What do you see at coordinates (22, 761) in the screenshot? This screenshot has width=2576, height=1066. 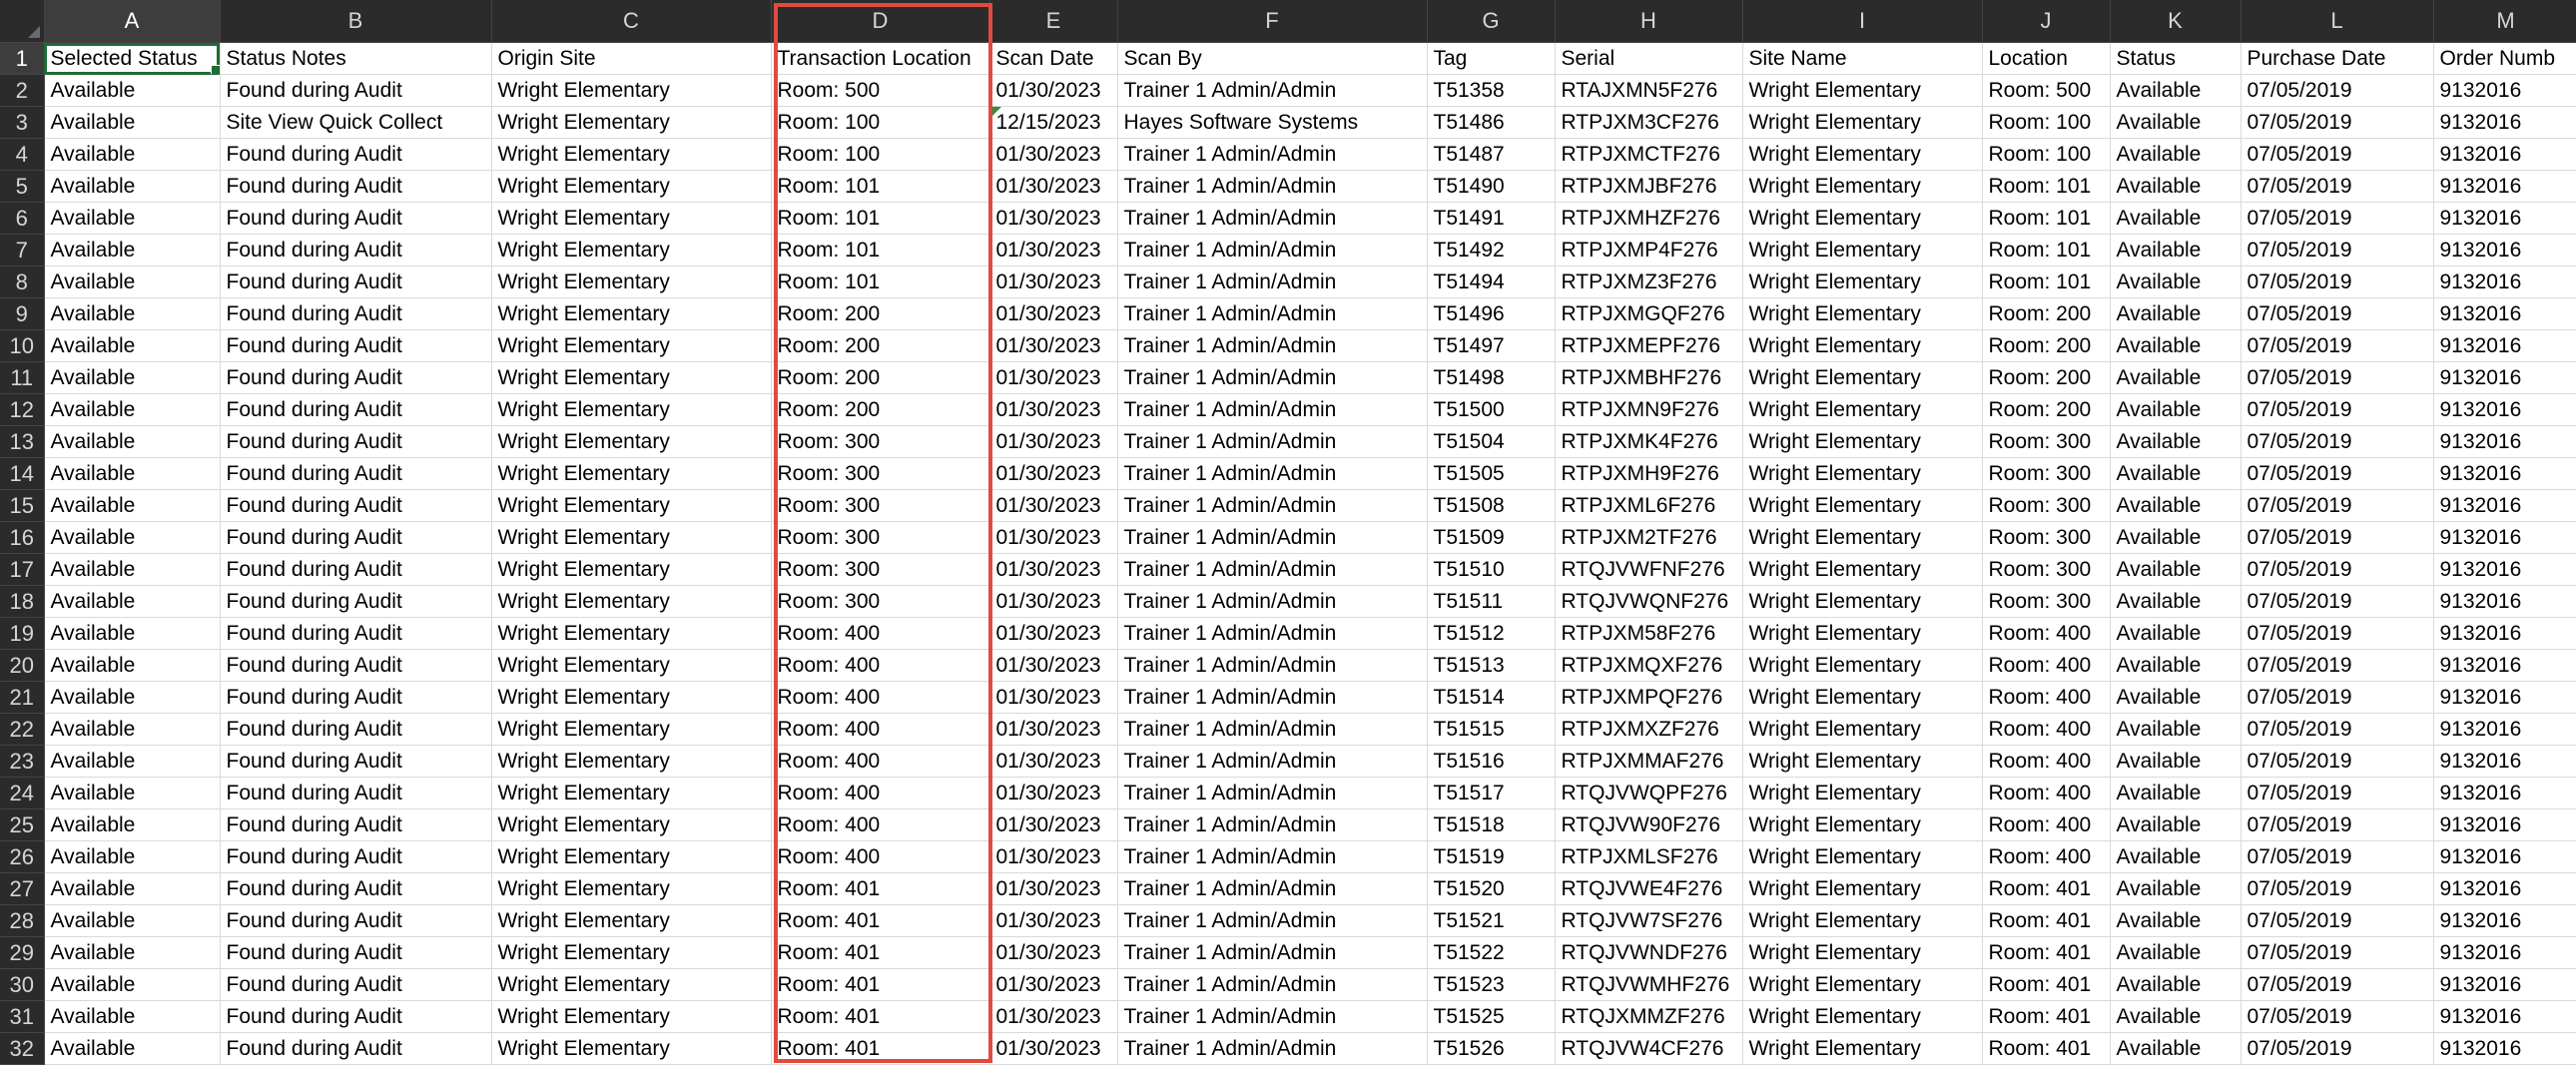 I see `row-number: 23` at bounding box center [22, 761].